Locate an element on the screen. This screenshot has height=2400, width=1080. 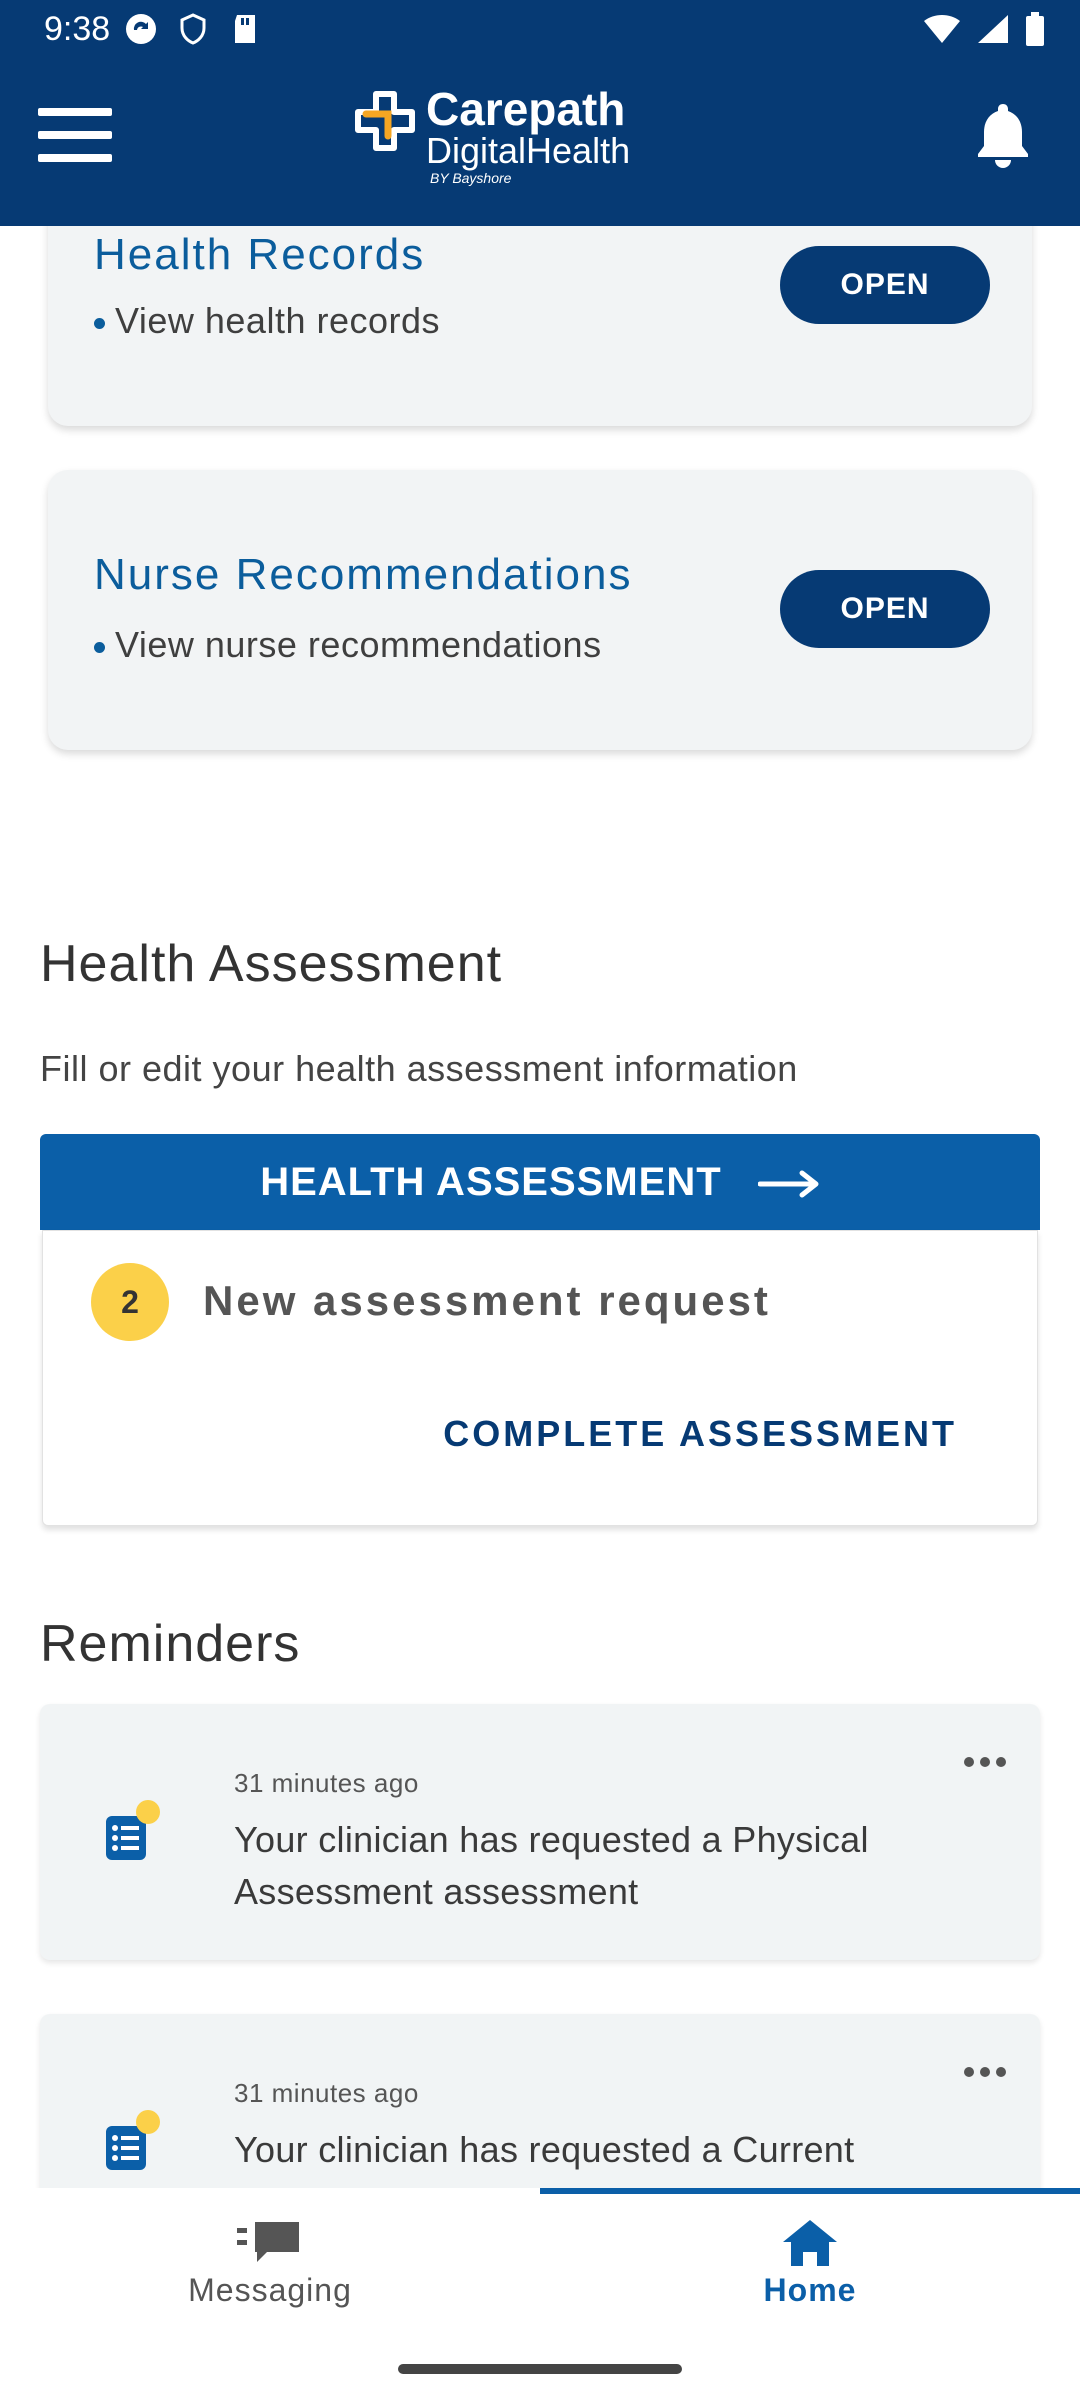
logo-cross-icon is located at coordinates (385, 121).